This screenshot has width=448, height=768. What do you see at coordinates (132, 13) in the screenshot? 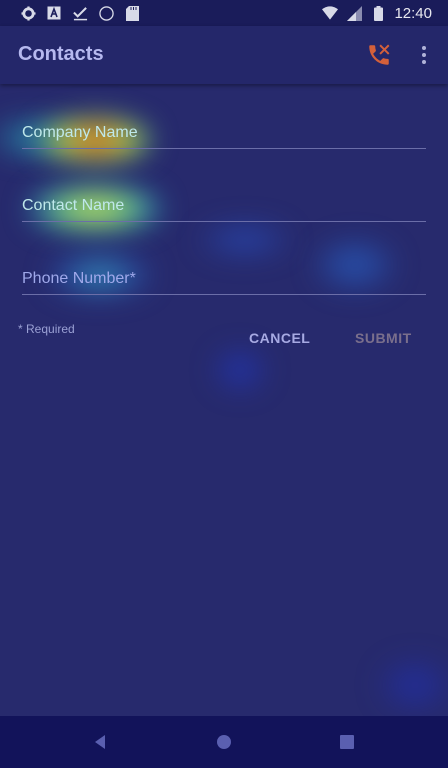
I see `sd-card-icon` at bounding box center [132, 13].